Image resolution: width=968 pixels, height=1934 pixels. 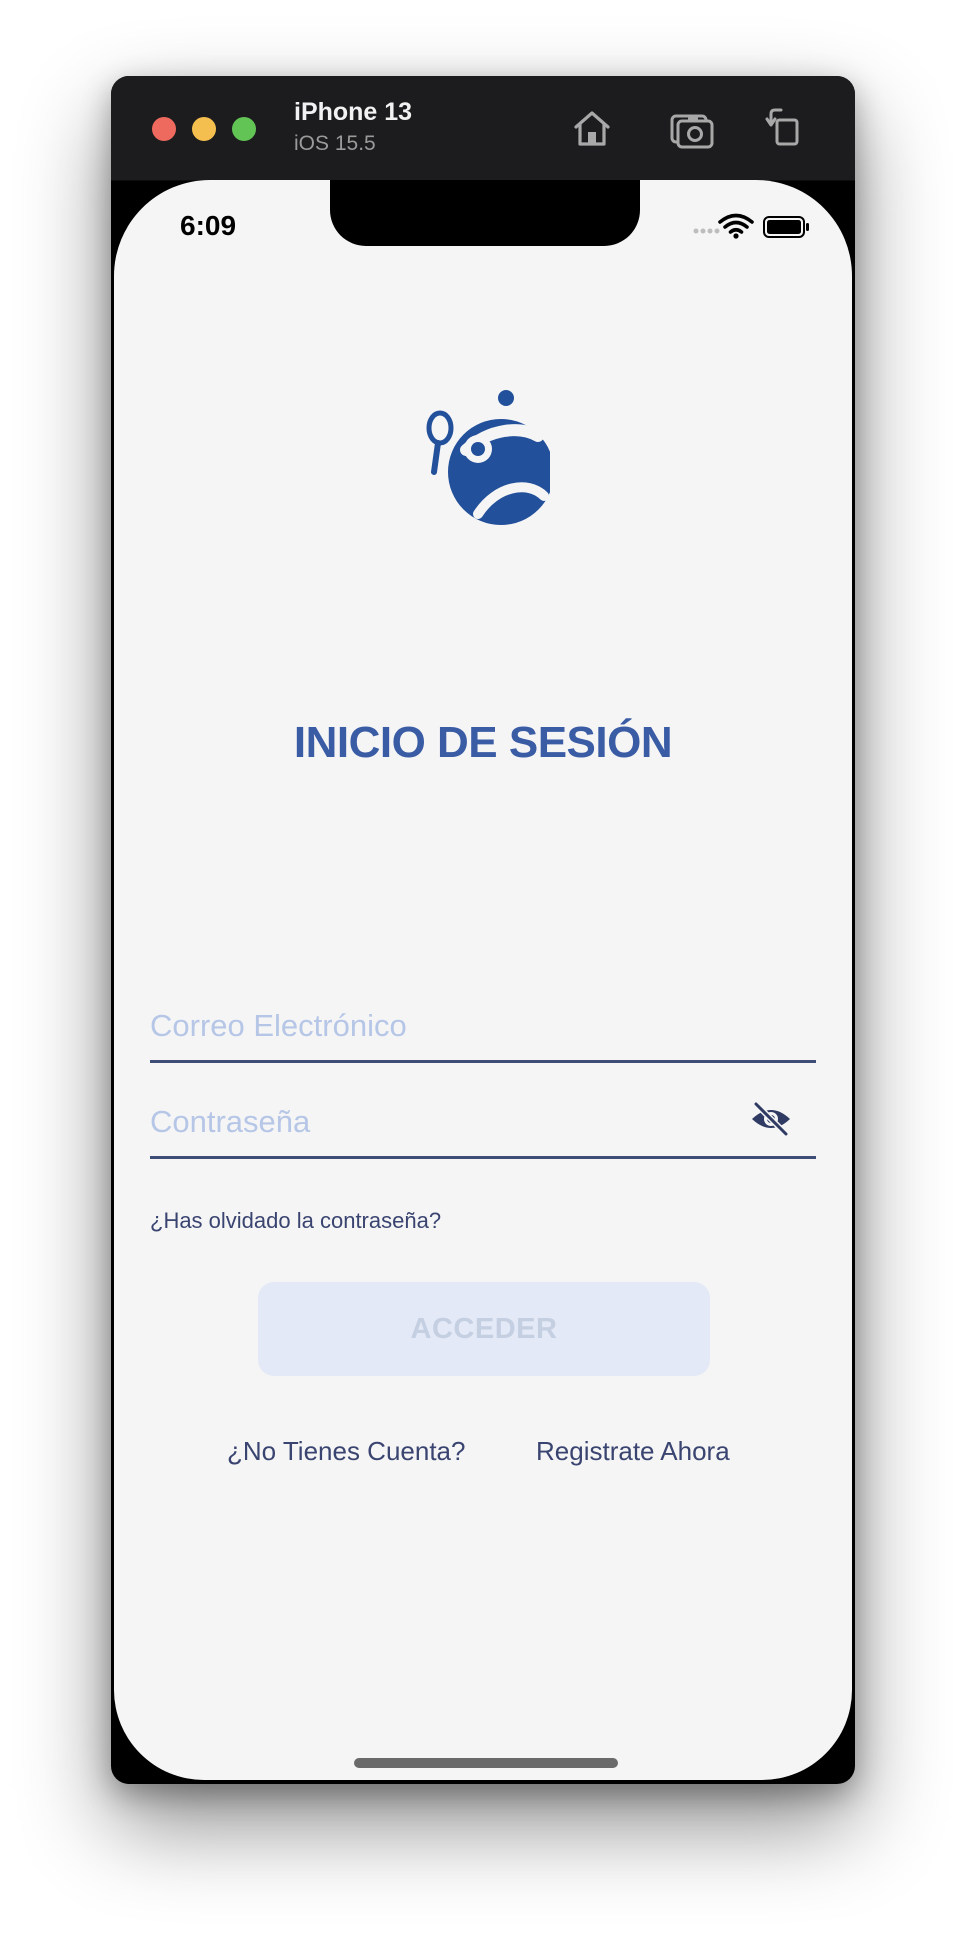 I want to click on close-window-button, so click(x=164, y=129).